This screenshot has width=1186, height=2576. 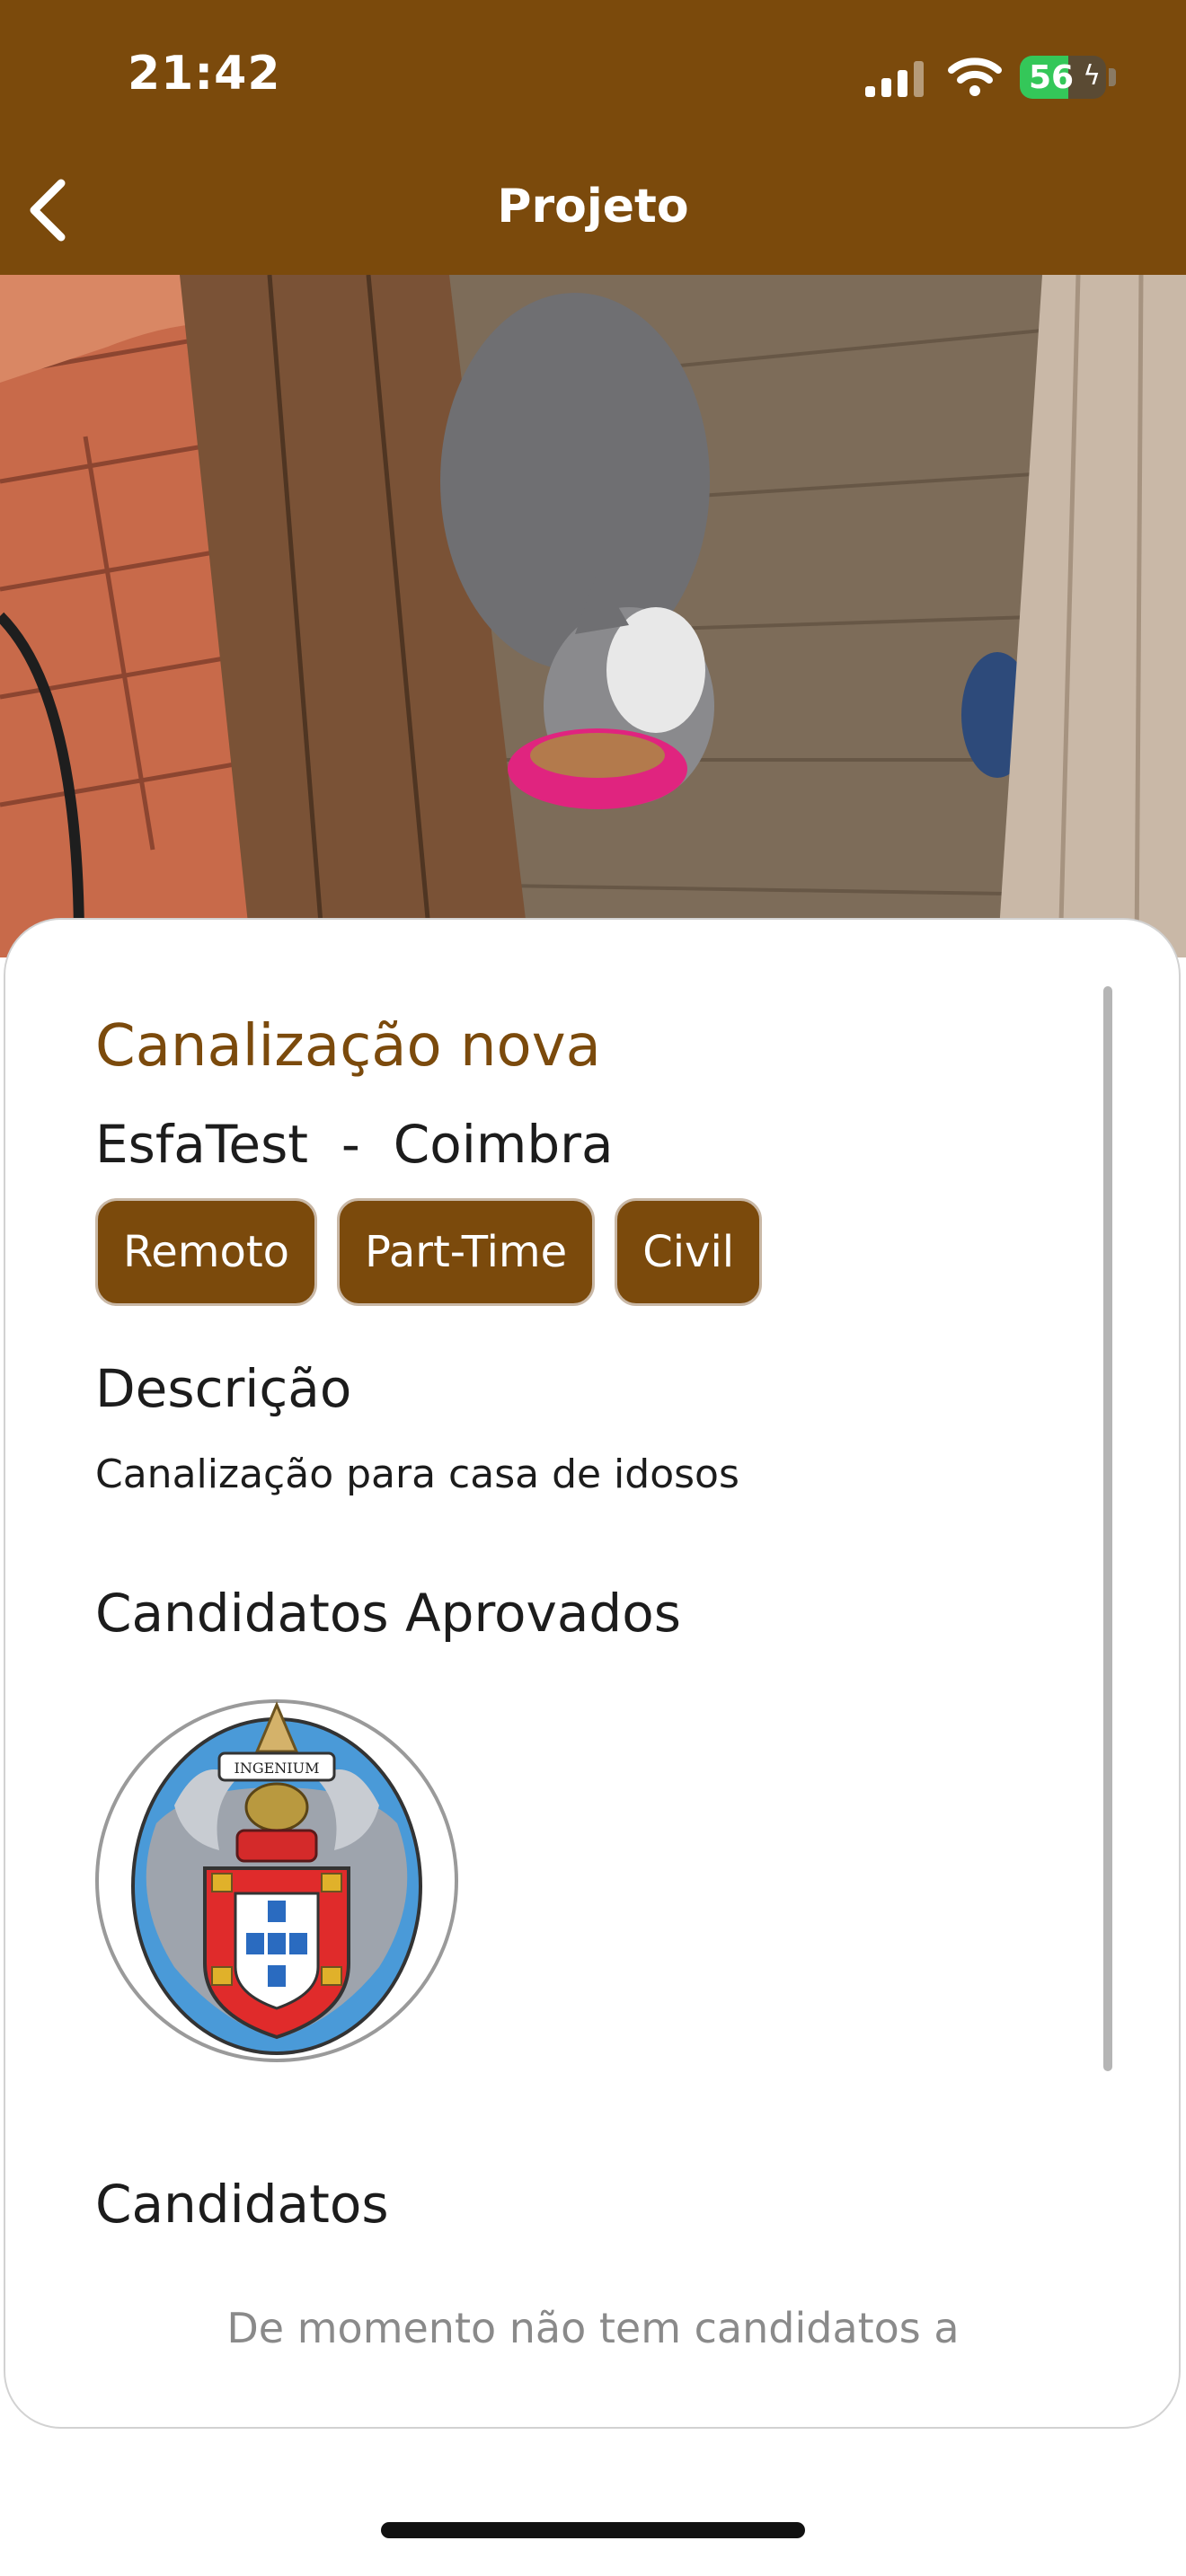 What do you see at coordinates (1052, 77) in the screenshot?
I see `battery-percent: 56` at bounding box center [1052, 77].